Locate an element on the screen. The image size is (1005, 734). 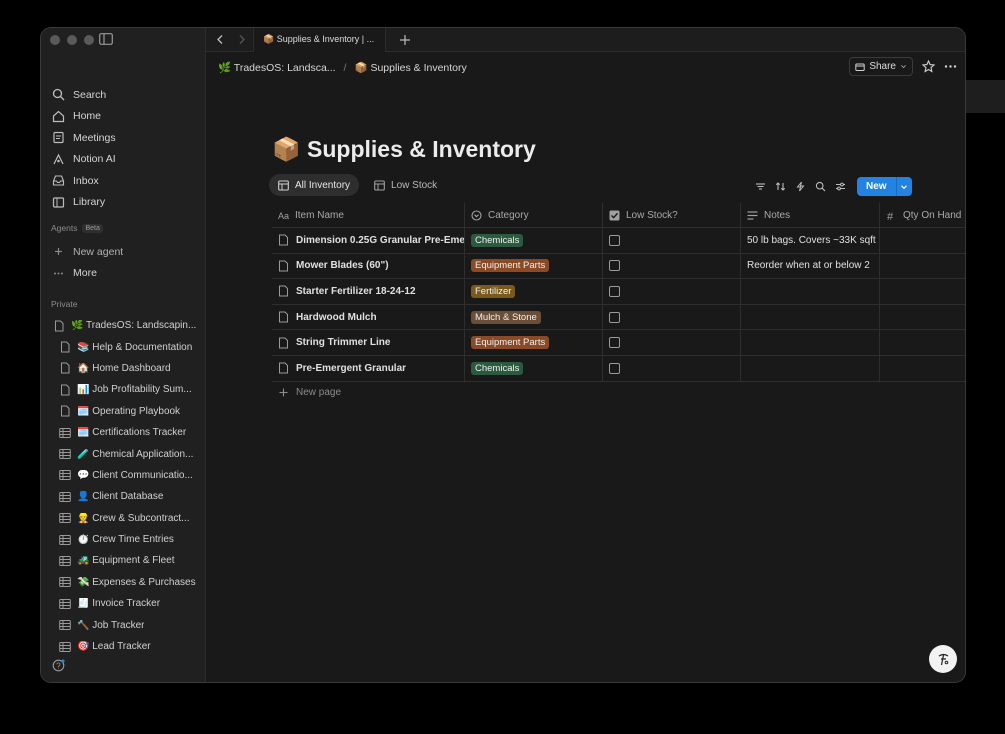
new-agent-button: New agent is located at coordinates (126, 252).